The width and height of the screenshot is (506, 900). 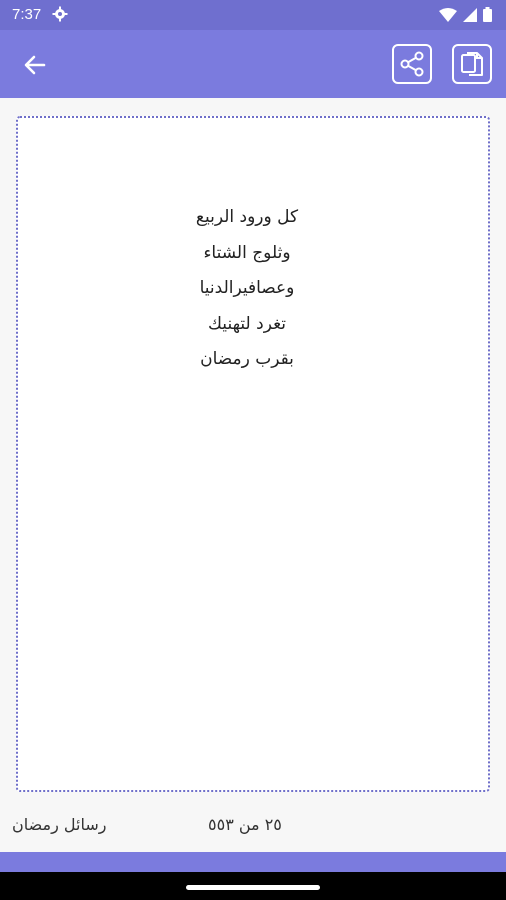 I want to click on message-counter: ٢٥ من ٥٥٣, so click(x=245, y=824).